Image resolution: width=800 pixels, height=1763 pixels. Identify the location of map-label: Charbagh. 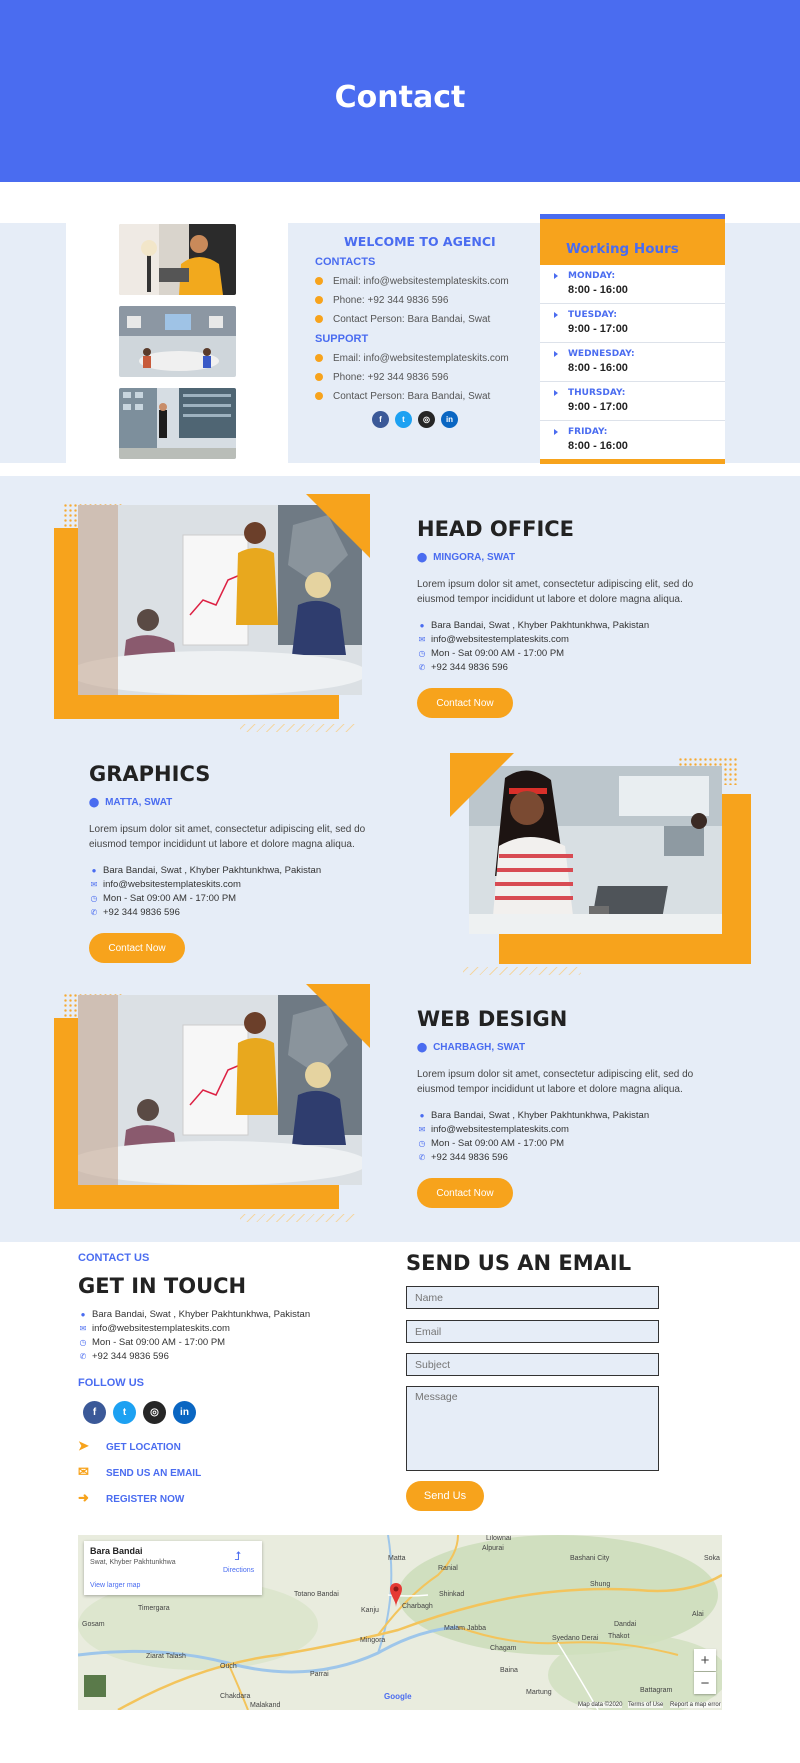
(417, 1606).